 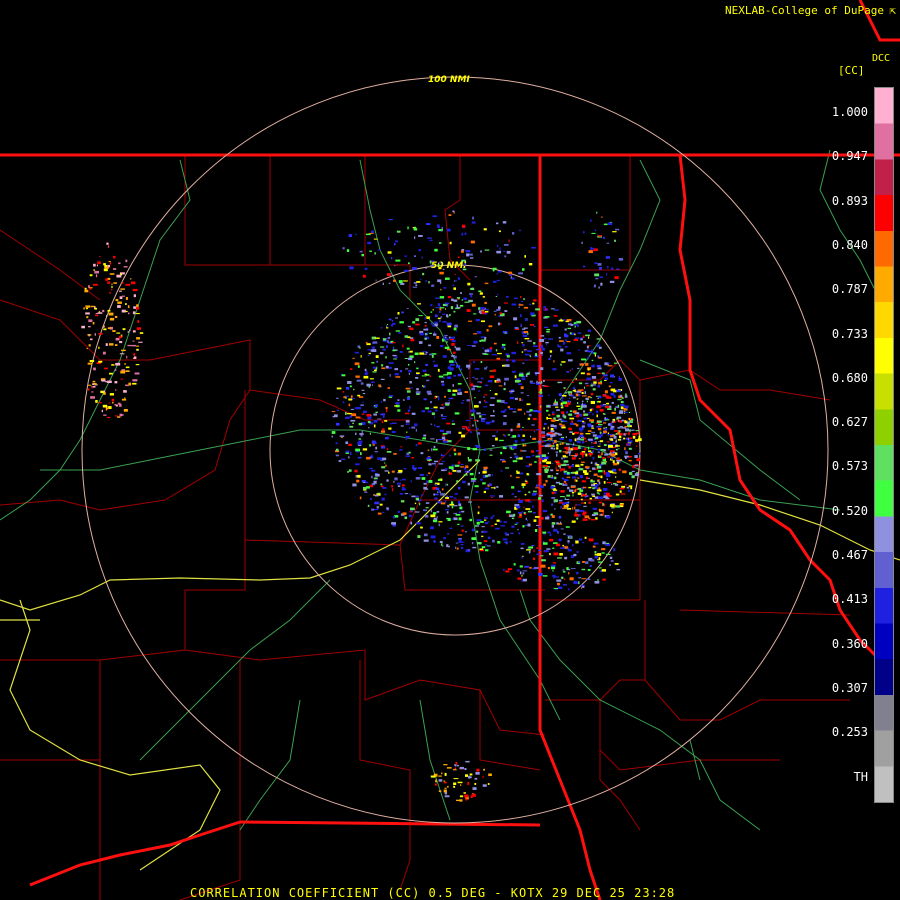 I want to click on credit-label: NEXLAB-College of DuPage, so click(x=804, y=10).